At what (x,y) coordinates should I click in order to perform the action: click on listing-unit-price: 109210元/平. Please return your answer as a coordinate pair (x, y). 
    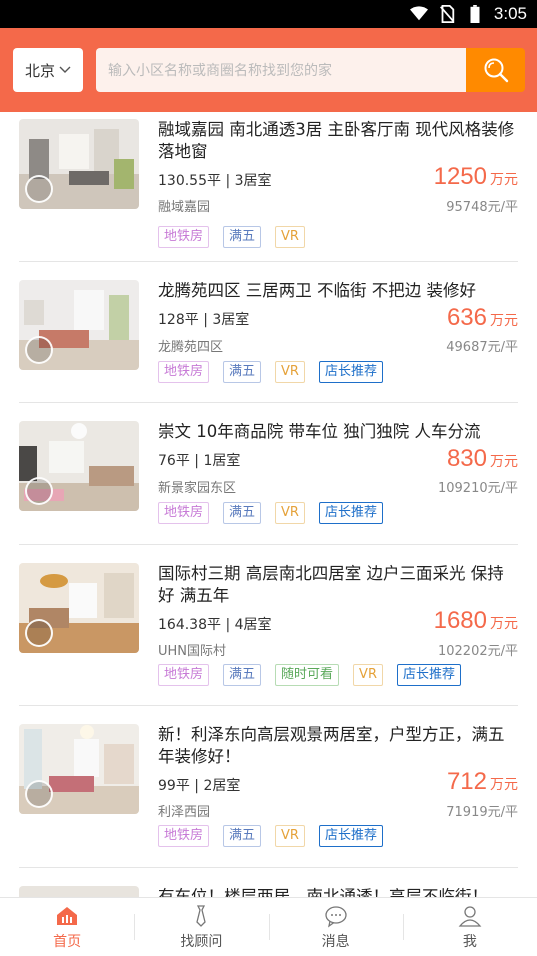
    Looking at the image, I should click on (477, 488).